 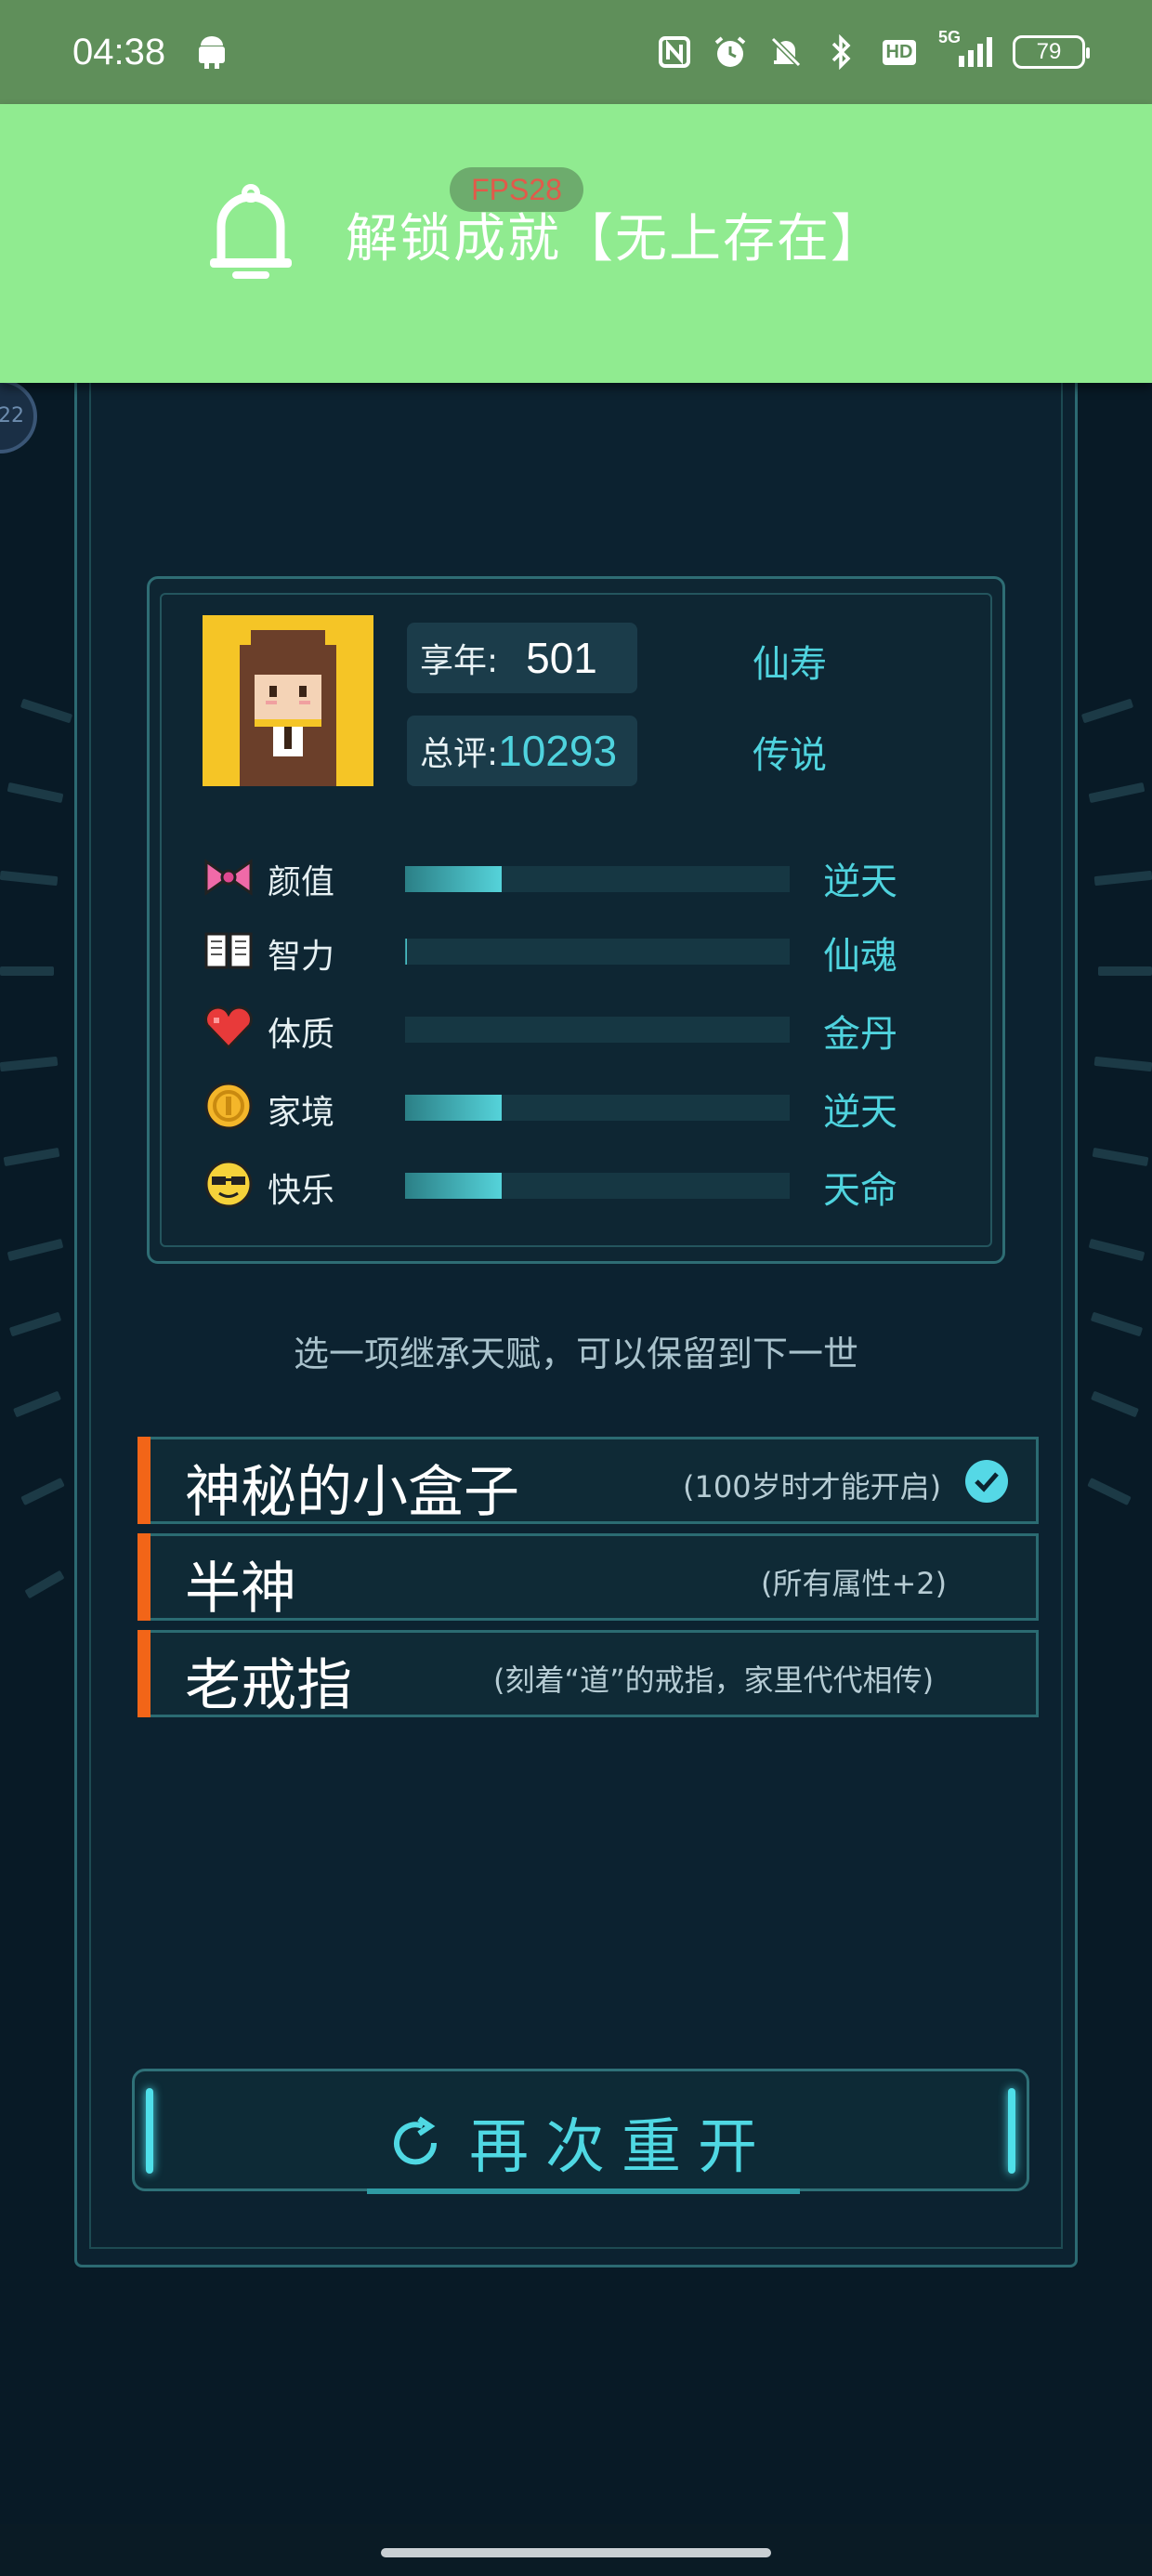 I want to click on talent-option: 半神 (所有属性+2), so click(x=588, y=1577).